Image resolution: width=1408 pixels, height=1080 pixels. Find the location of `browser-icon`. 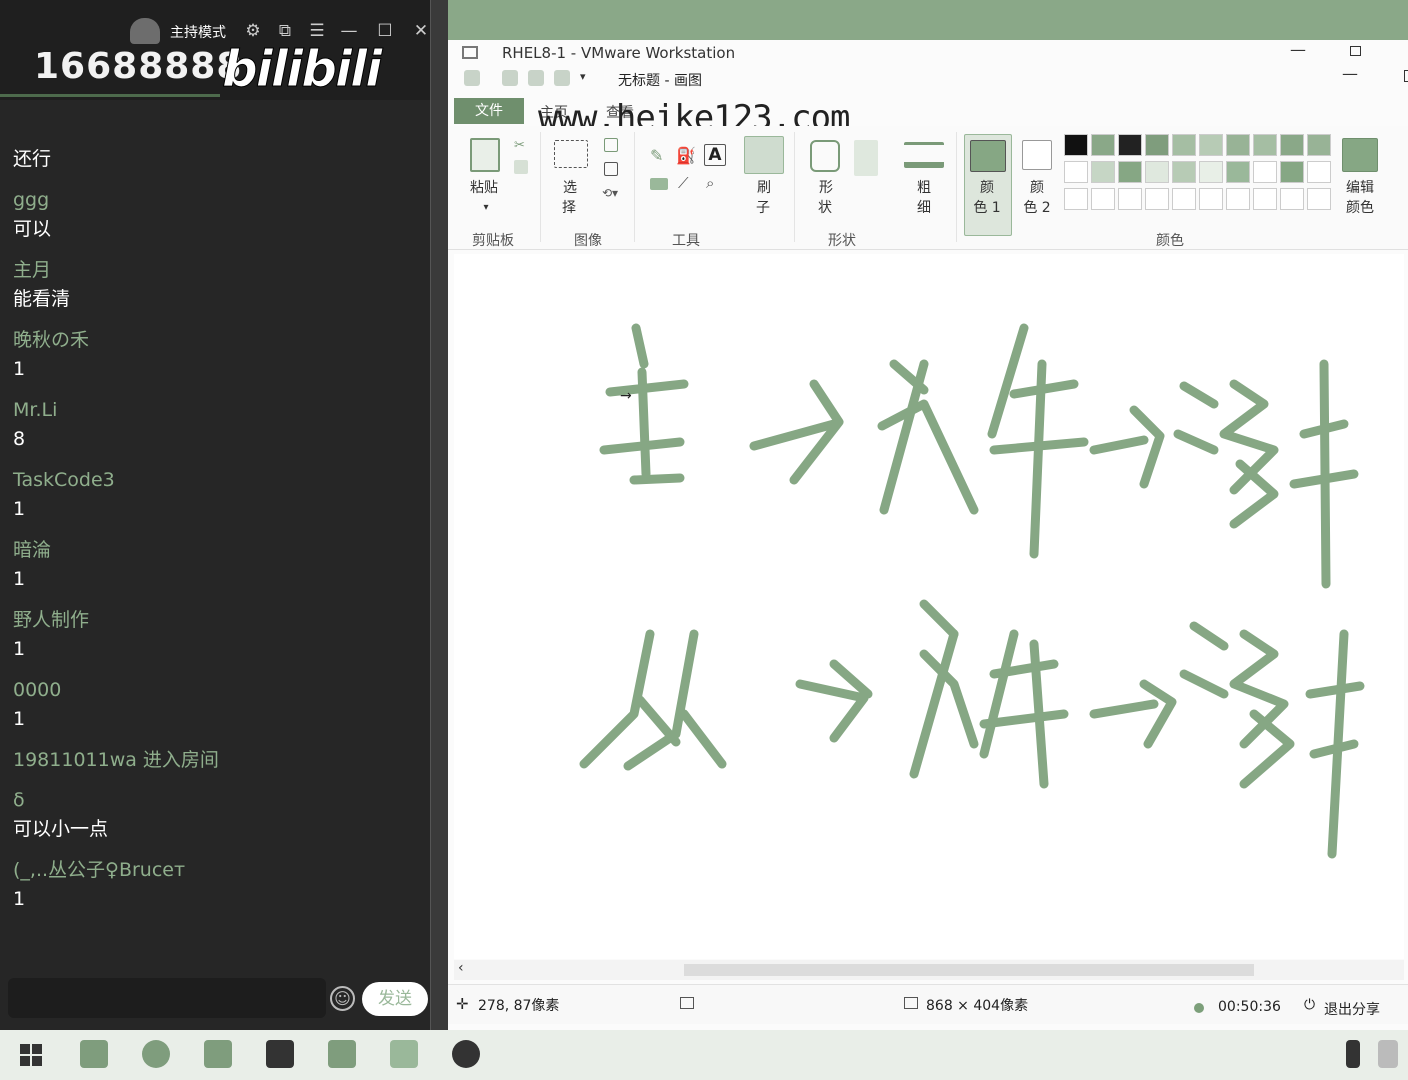

browser-icon is located at coordinates (156, 1054).